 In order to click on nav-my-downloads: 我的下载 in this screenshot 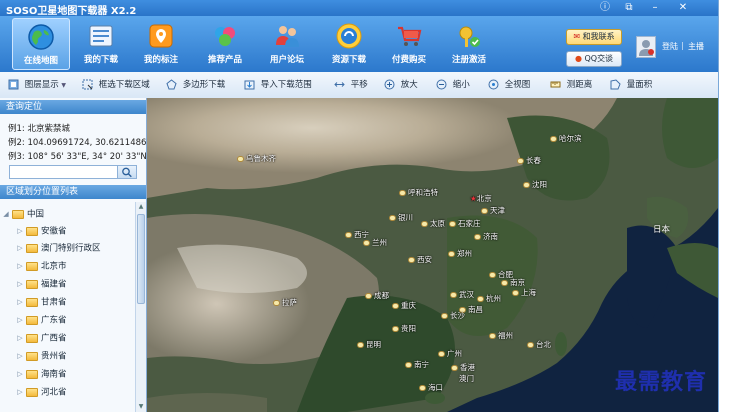, I will do `click(101, 44)`.